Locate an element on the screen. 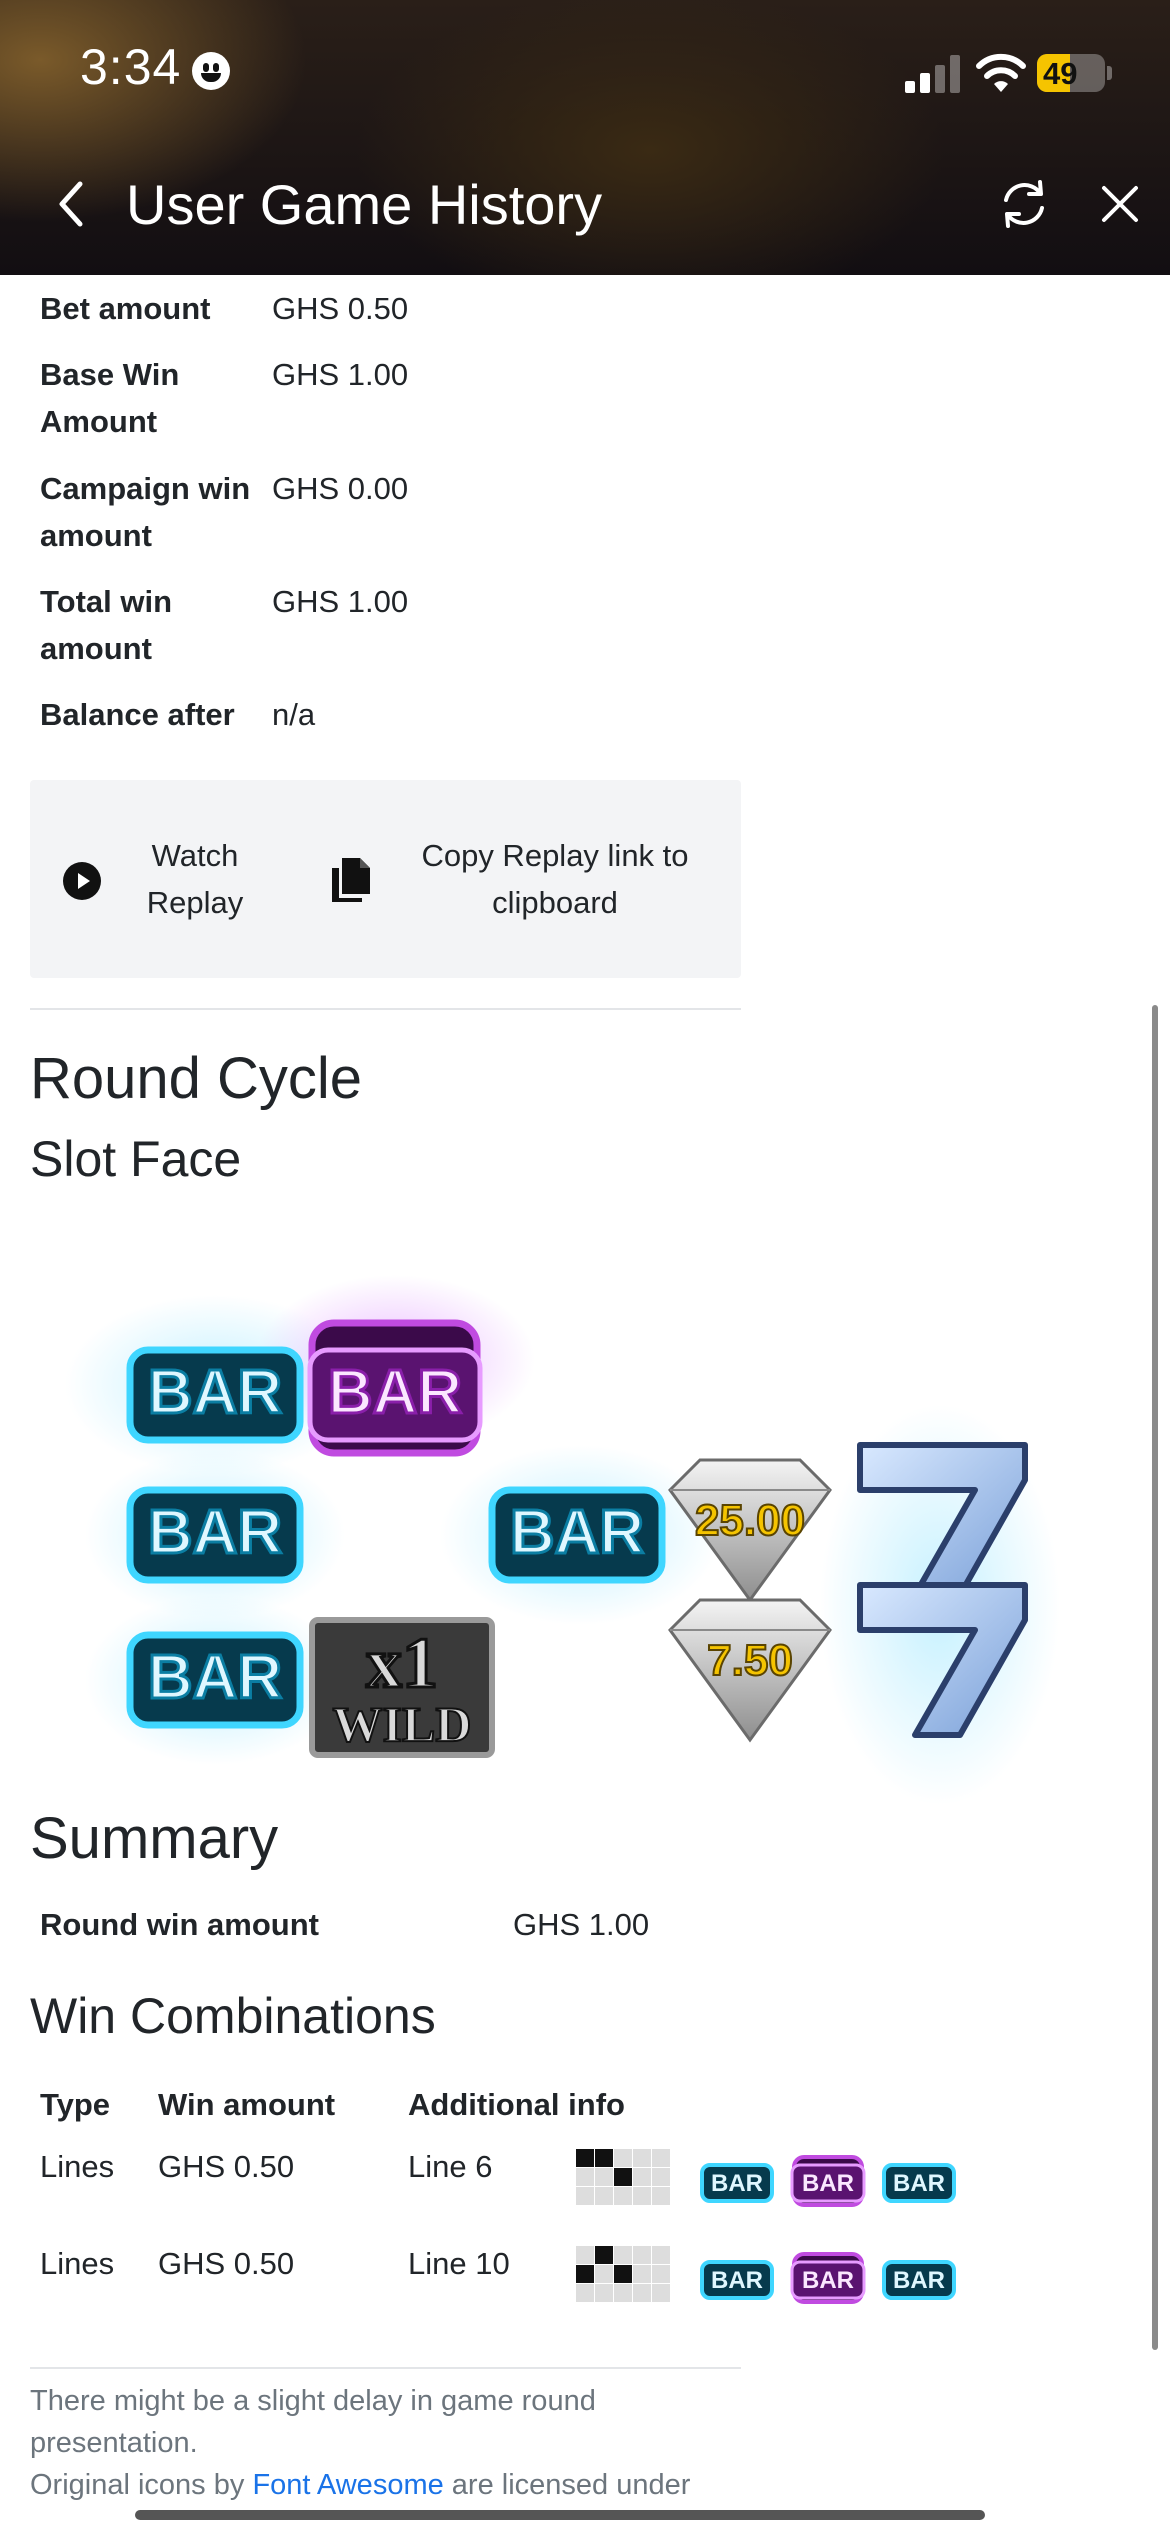 This screenshot has height=2532, width=1170. win-info: Line 6 is located at coordinates (450, 2166).